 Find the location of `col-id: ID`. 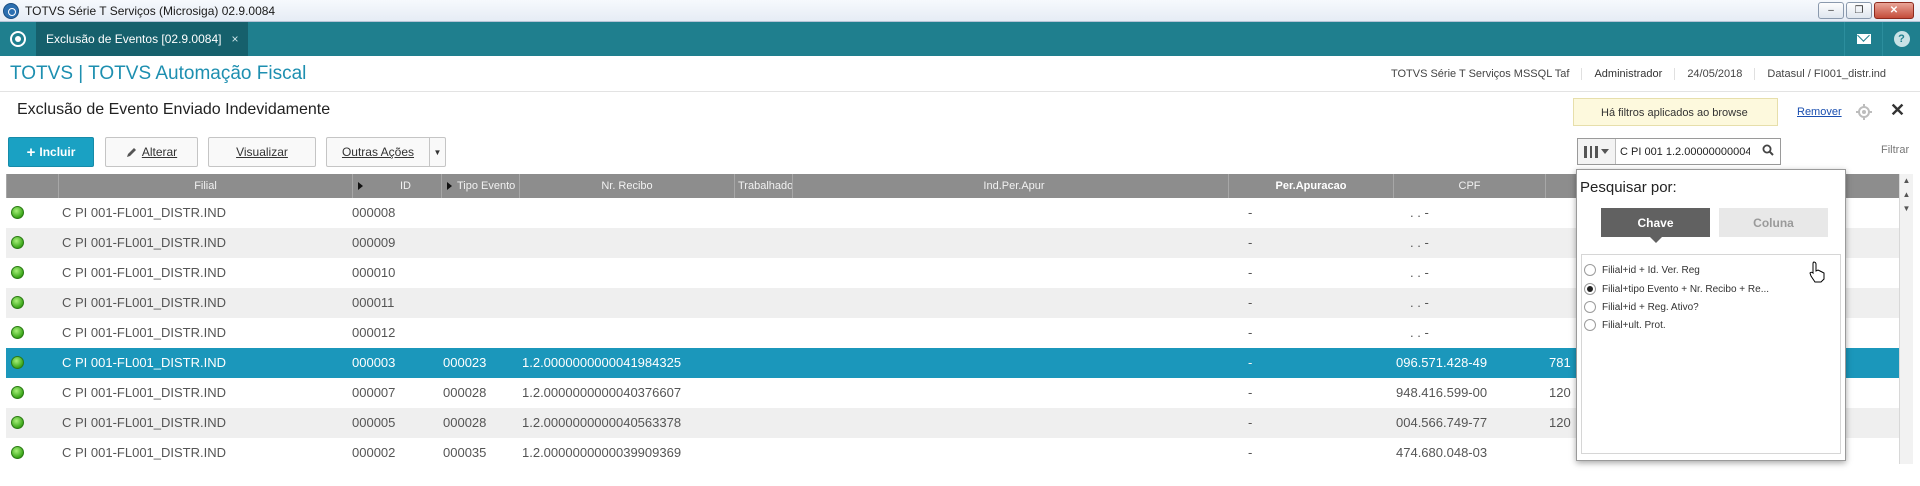

col-id: ID is located at coordinates (399, 186).